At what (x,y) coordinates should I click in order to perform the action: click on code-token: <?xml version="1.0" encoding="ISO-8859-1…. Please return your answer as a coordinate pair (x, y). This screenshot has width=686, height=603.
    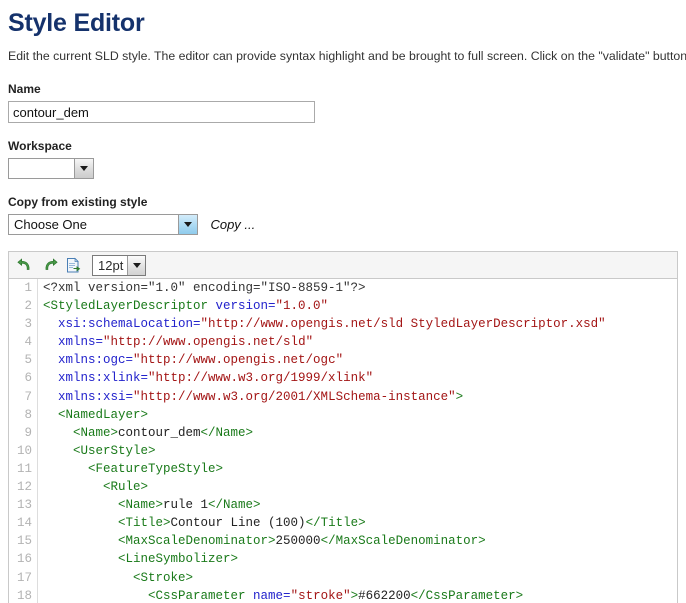
    Looking at the image, I should click on (204, 288).